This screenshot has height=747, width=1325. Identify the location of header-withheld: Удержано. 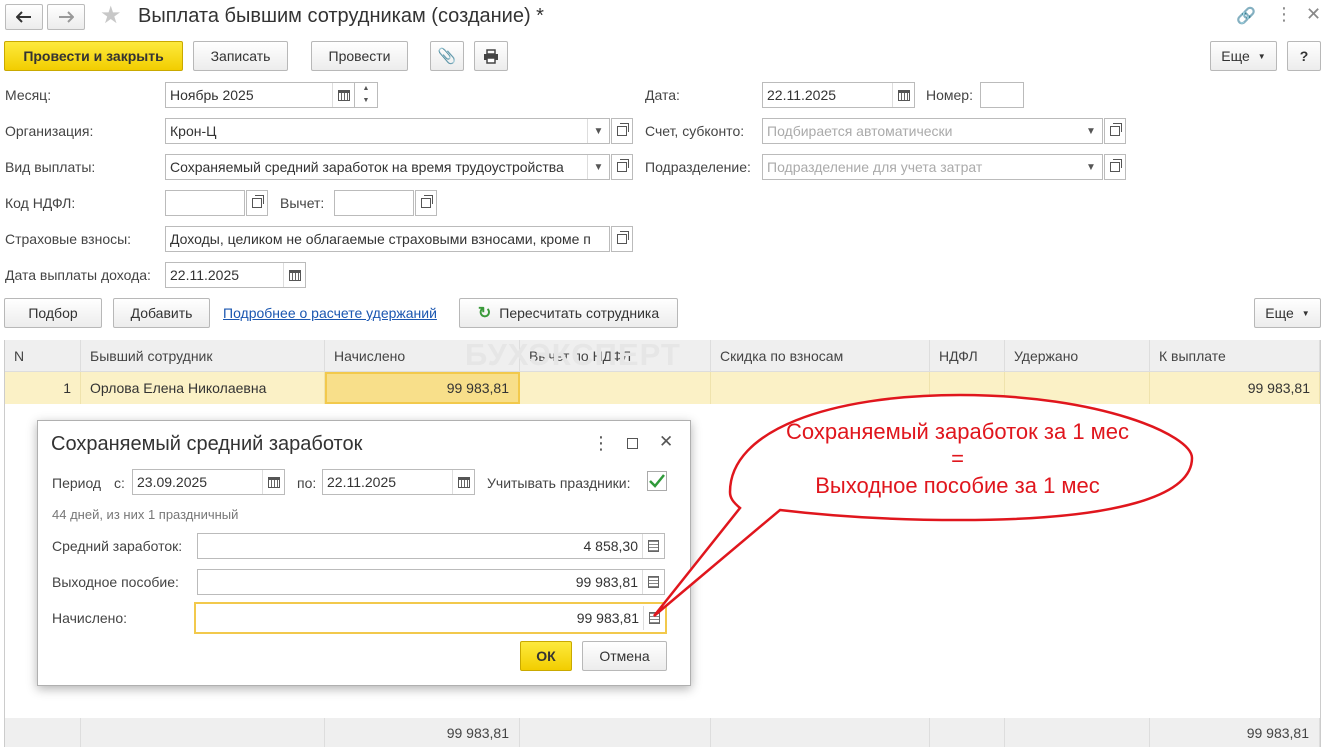
(1077, 356).